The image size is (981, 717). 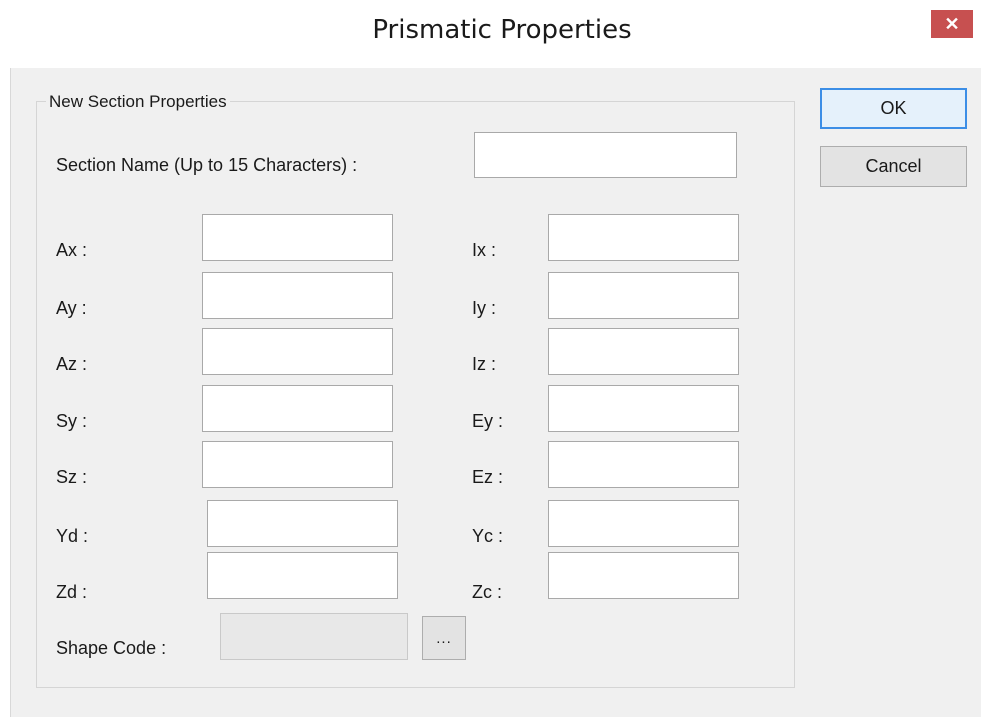 I want to click on sy-input, so click(x=297, y=408).